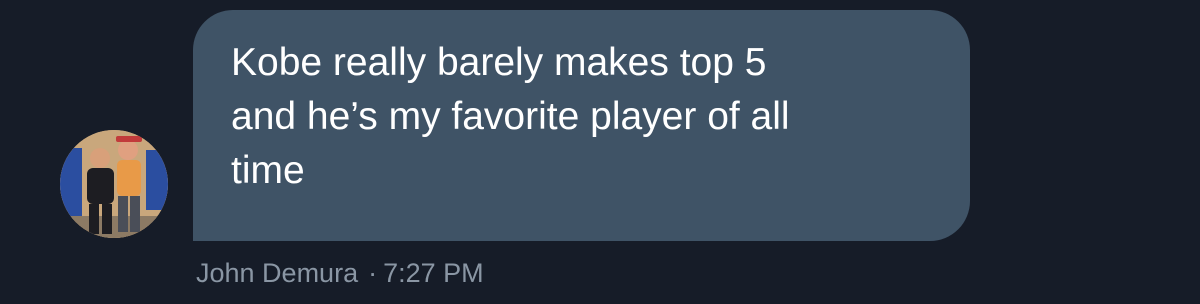 The image size is (1200, 304). I want to click on avatar, so click(114, 184).